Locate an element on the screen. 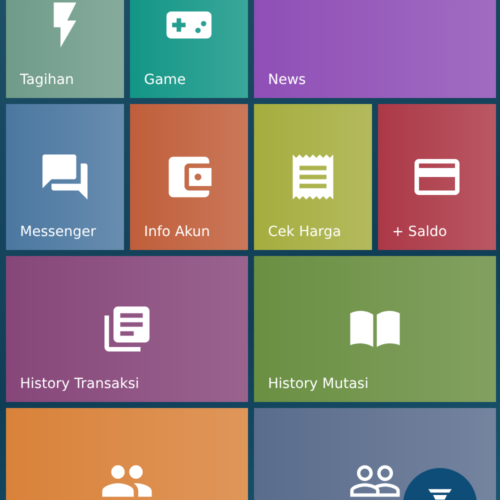 The image size is (500, 500). tile-label: Tagihan is located at coordinates (47, 80).